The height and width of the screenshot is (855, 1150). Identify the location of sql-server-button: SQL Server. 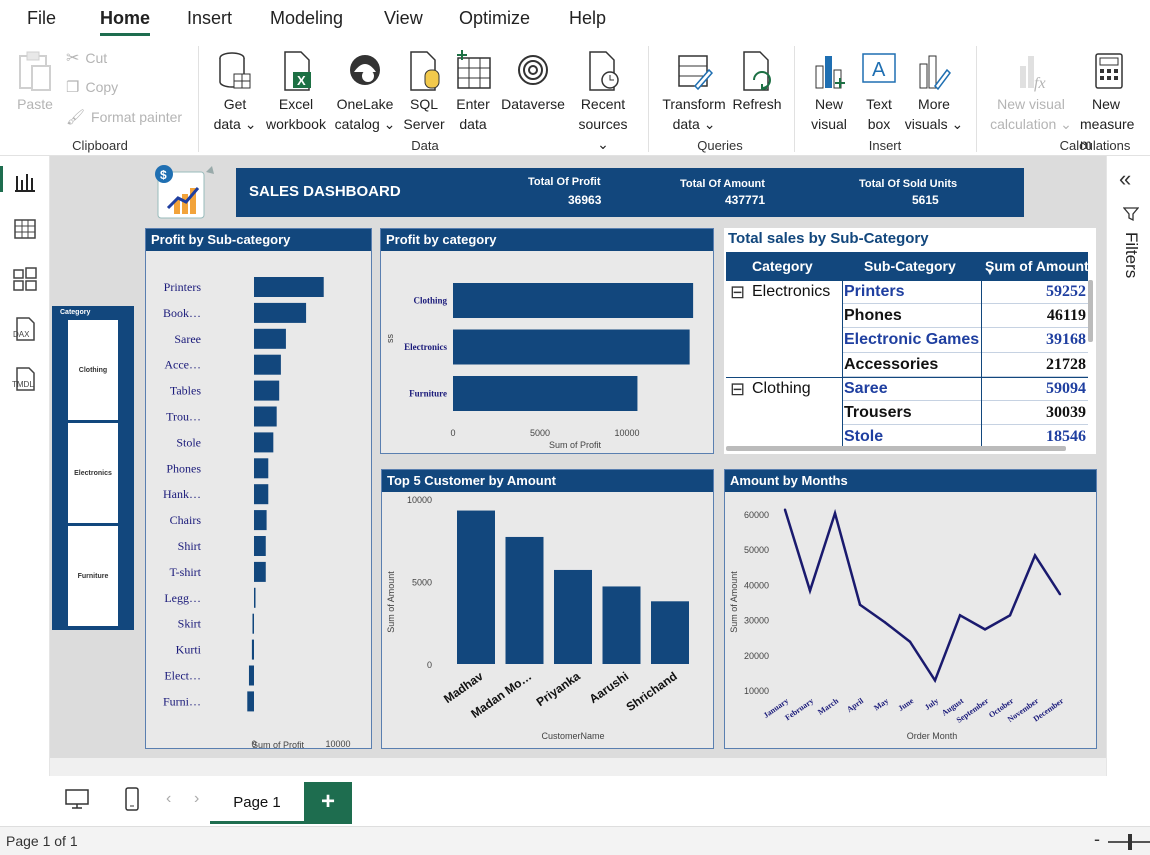
(424, 92).